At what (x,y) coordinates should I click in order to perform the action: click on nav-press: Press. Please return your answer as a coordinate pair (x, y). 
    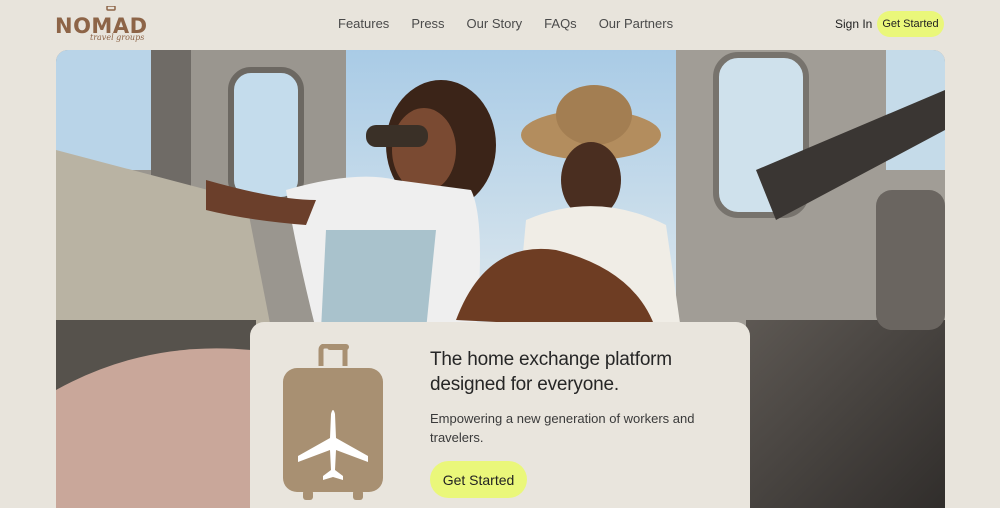
    Looking at the image, I should click on (427, 23).